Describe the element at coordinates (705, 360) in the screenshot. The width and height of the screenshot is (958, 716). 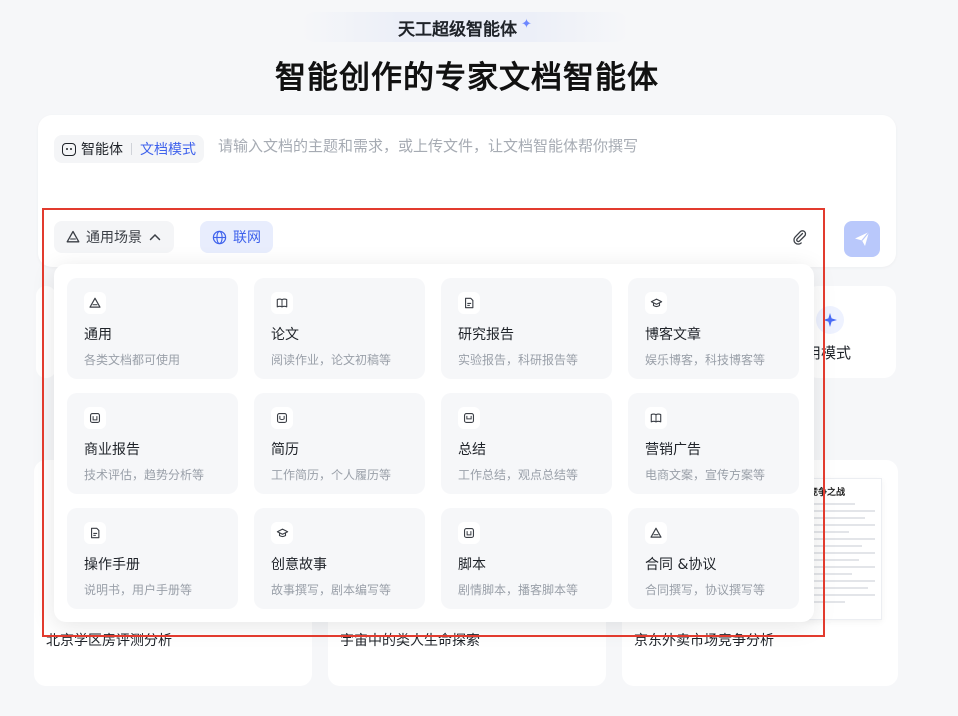
I see `scene-option-desc: 娱乐博客，科技博客等` at that location.